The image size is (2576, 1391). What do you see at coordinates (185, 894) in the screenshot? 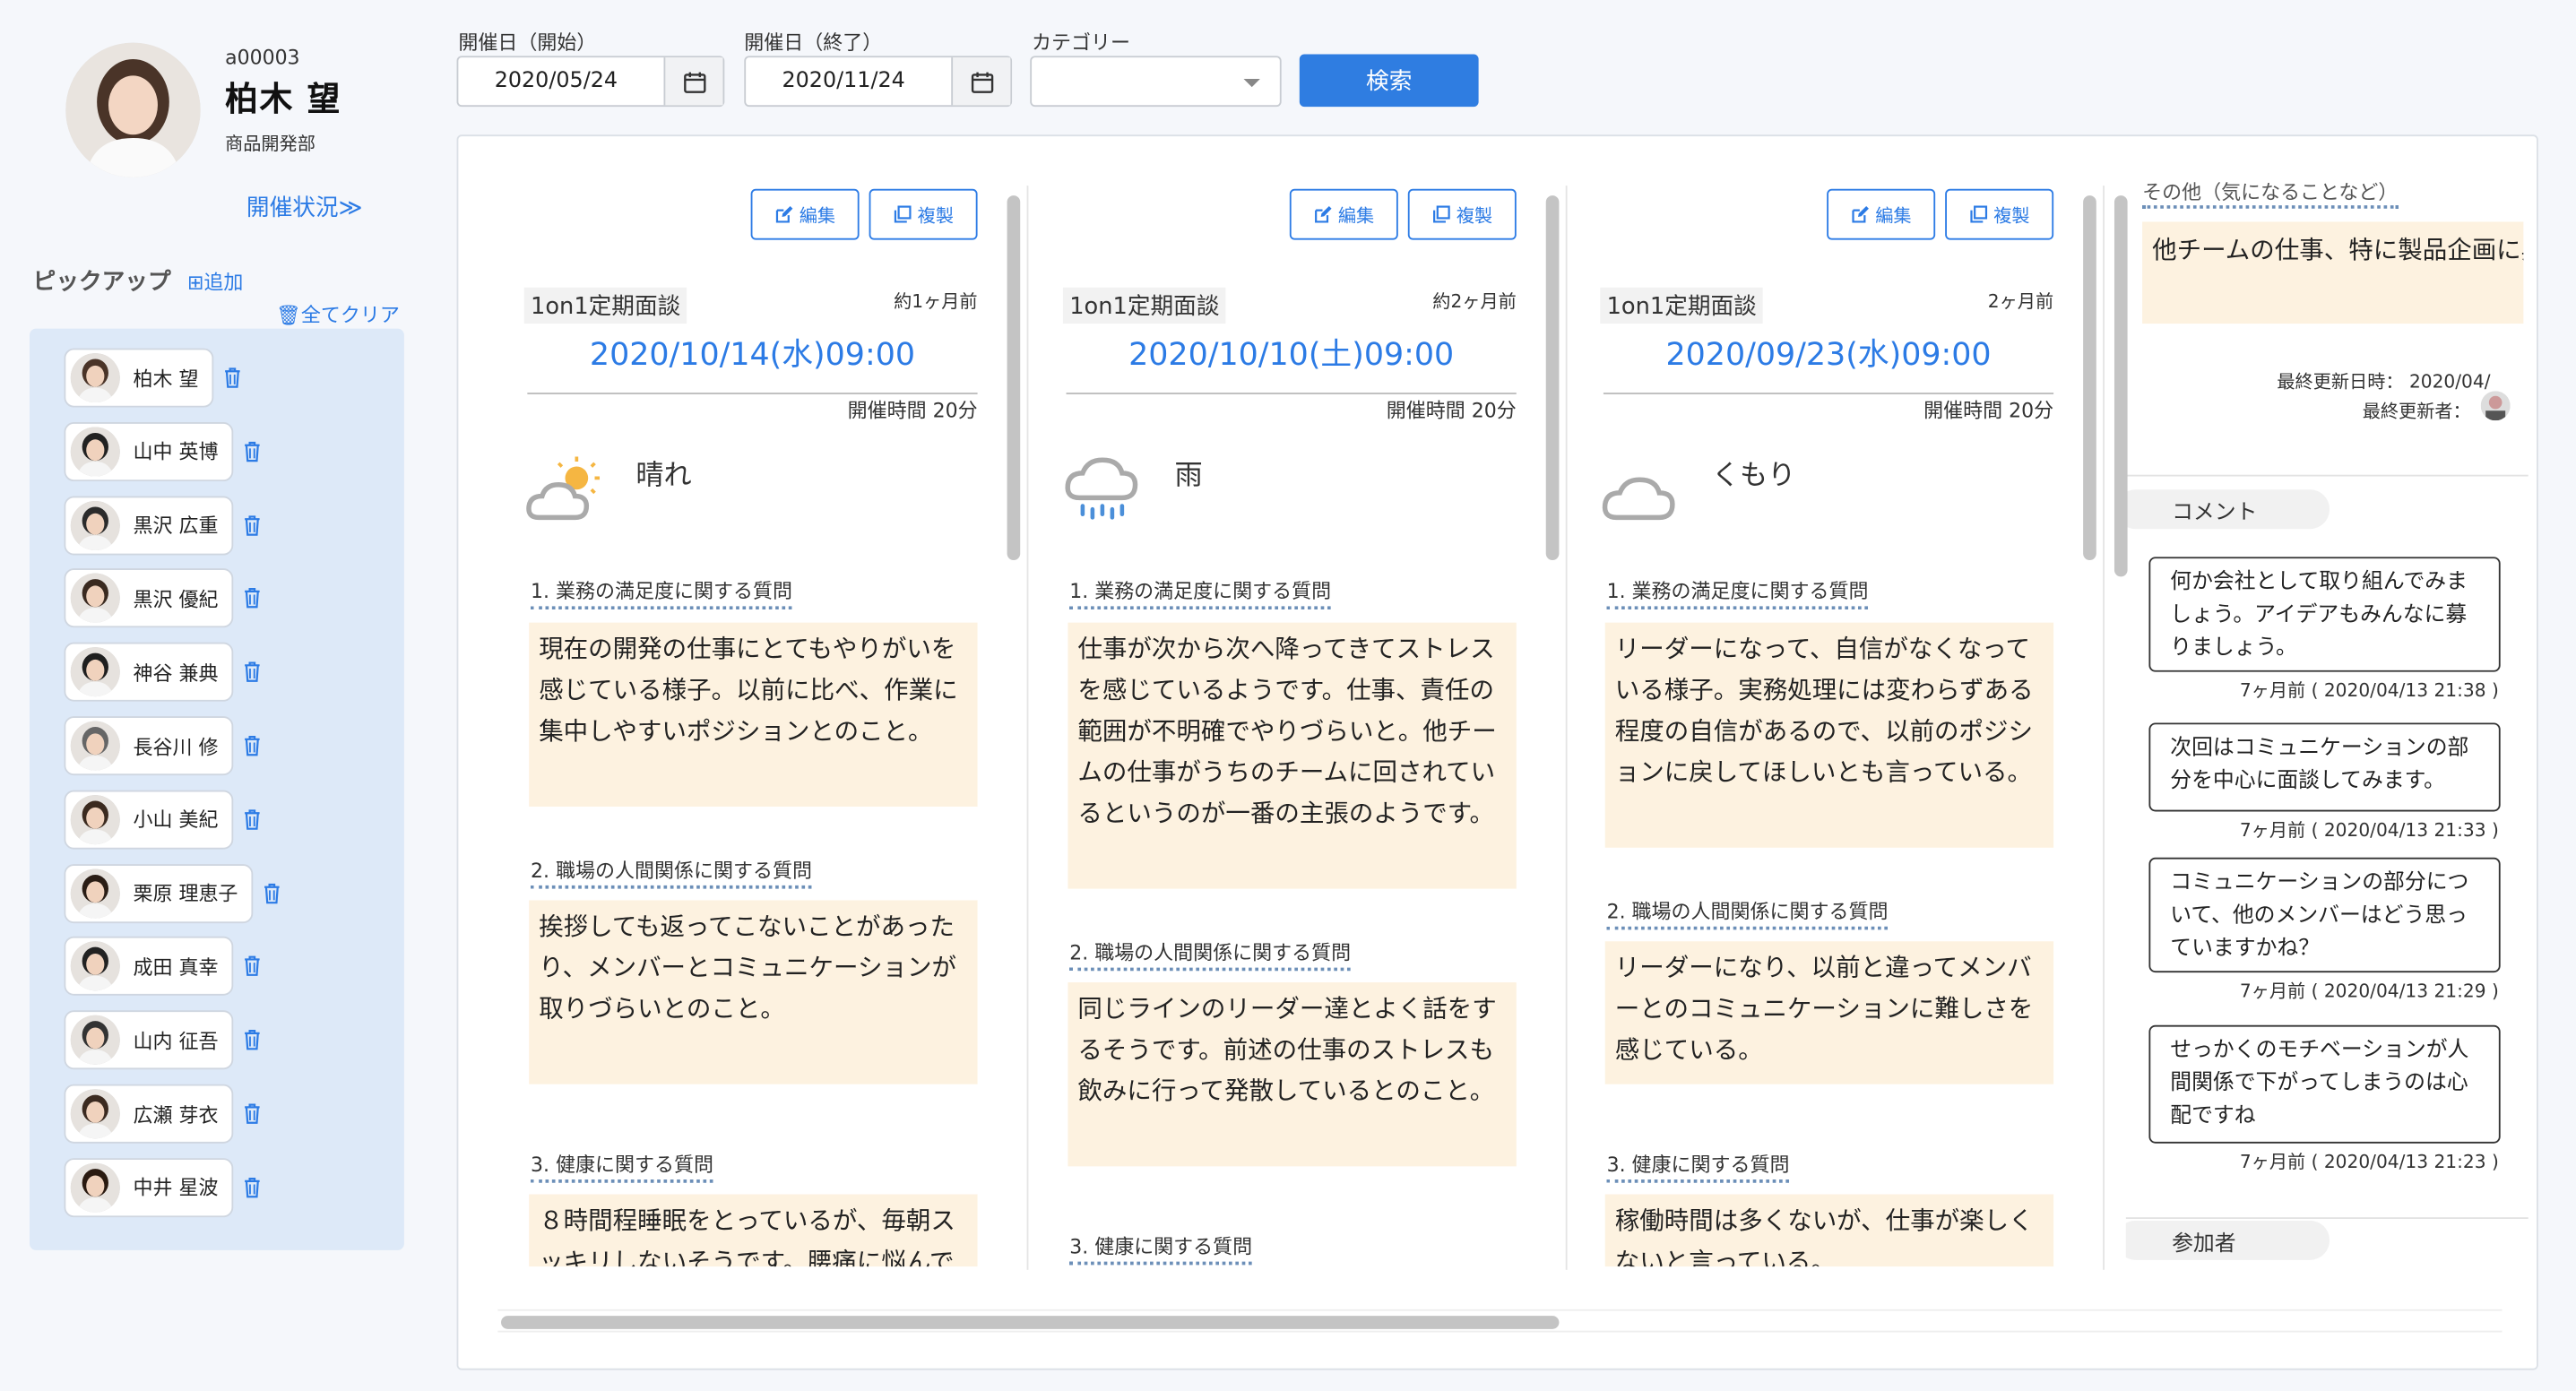
I see `pickup-member-name: 栗原 理恵子` at bounding box center [185, 894].